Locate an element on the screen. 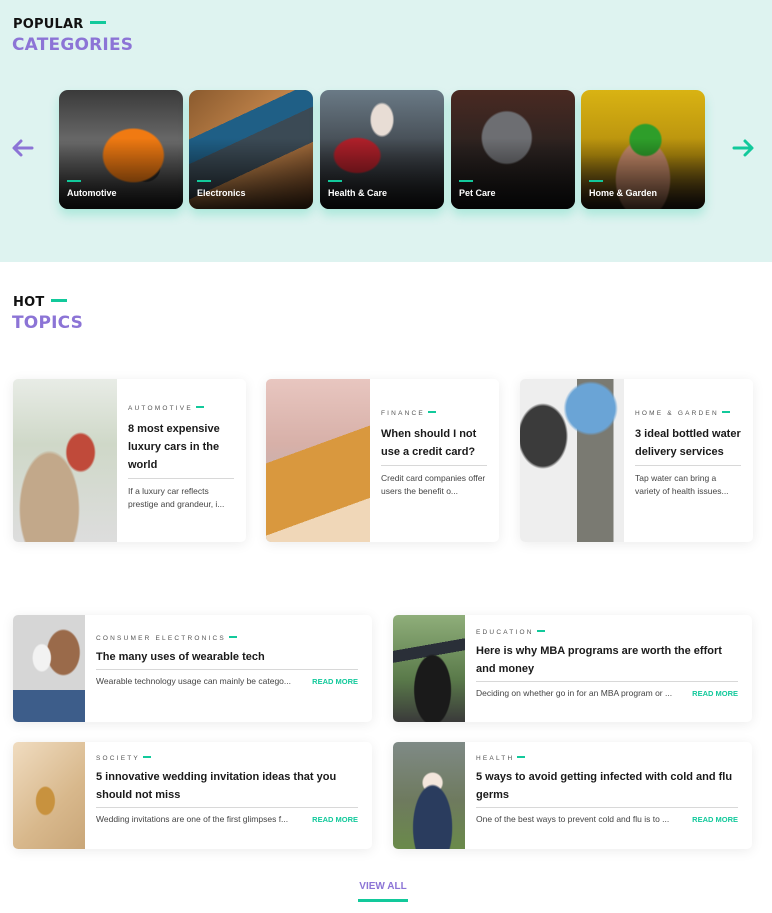 The image size is (772, 913). popular-kicker-text: POPULAR is located at coordinates (48, 24).